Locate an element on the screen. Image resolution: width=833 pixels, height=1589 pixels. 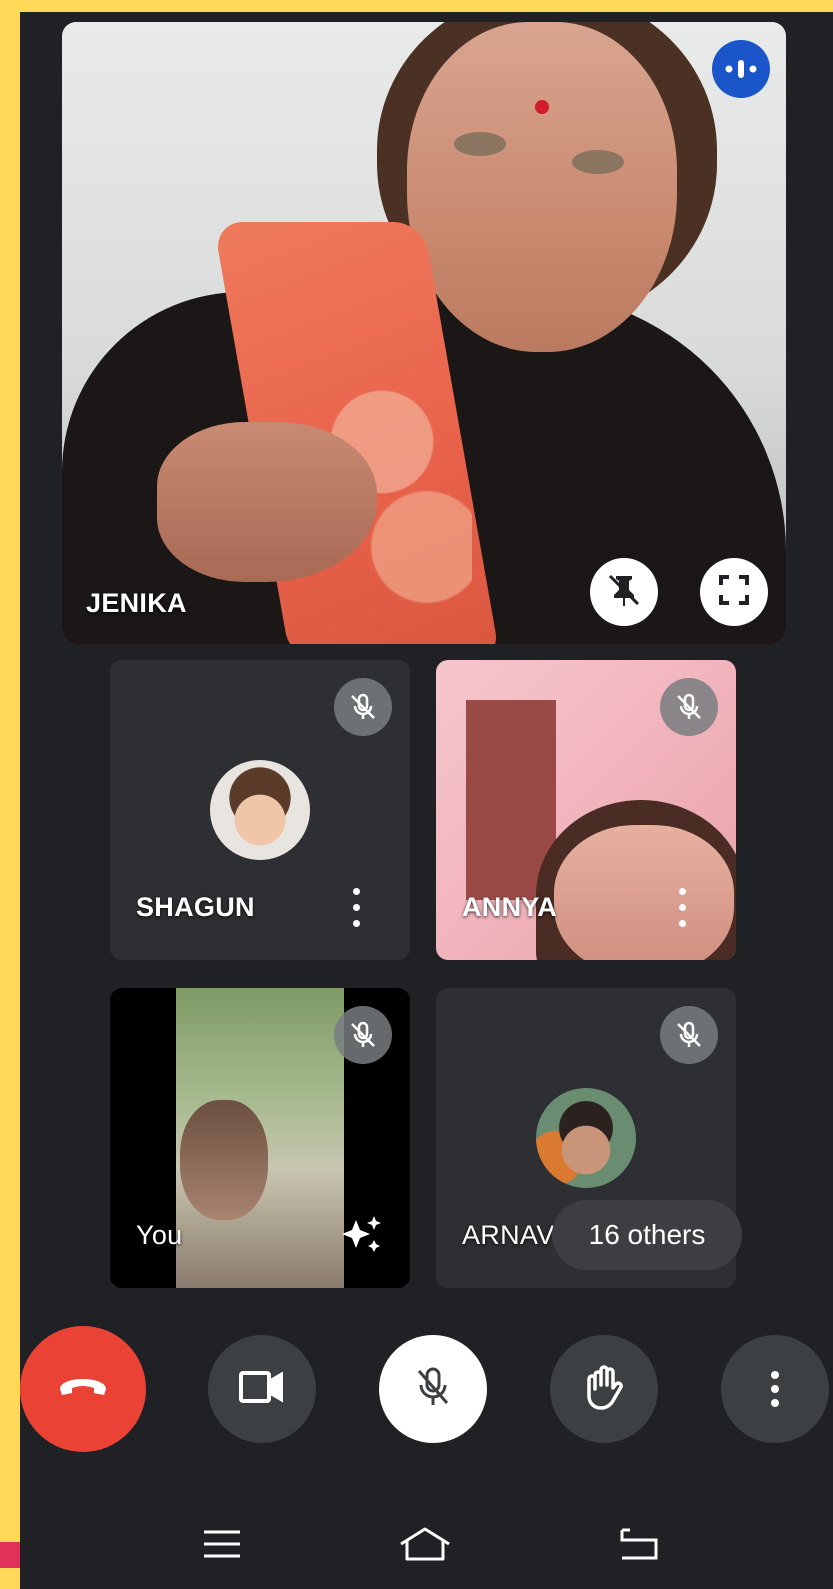
menu-icon is located at coordinates (222, 1544).